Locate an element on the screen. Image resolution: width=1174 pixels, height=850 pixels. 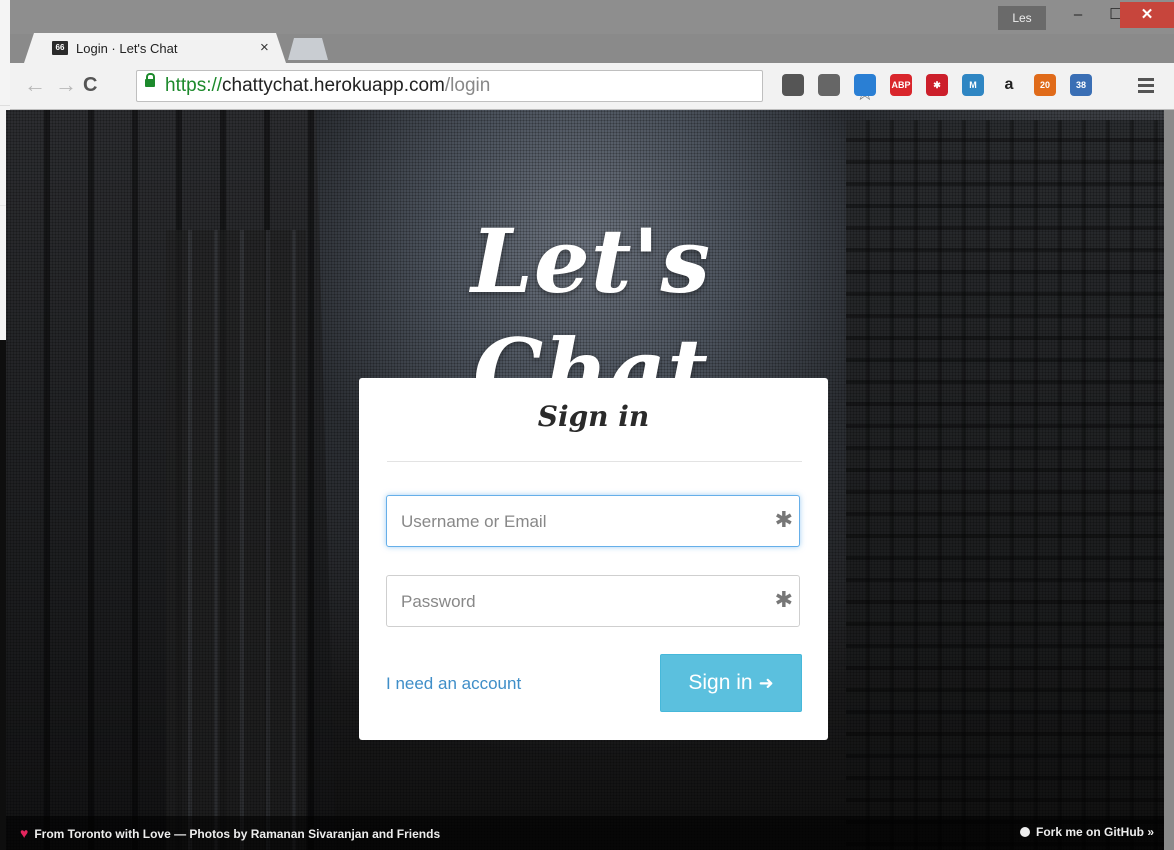
menu-icon is located at coordinates (1146, 87).